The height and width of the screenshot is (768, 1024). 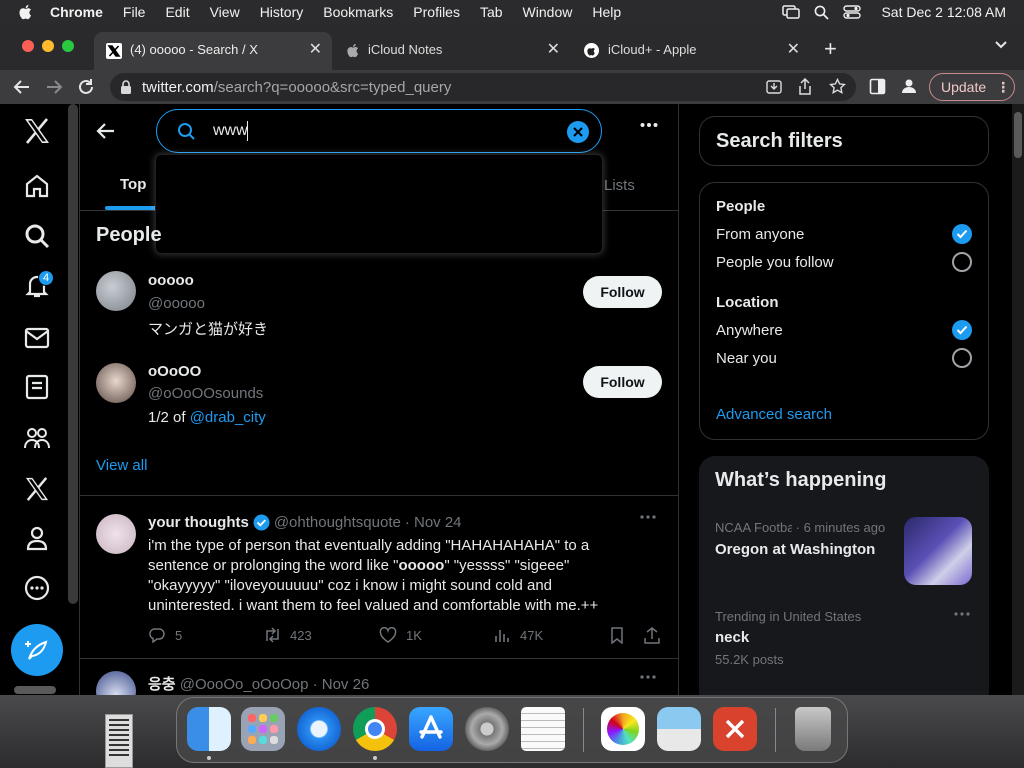 What do you see at coordinates (436, 12) in the screenshot?
I see `menu-profiles: Profiles` at bounding box center [436, 12].